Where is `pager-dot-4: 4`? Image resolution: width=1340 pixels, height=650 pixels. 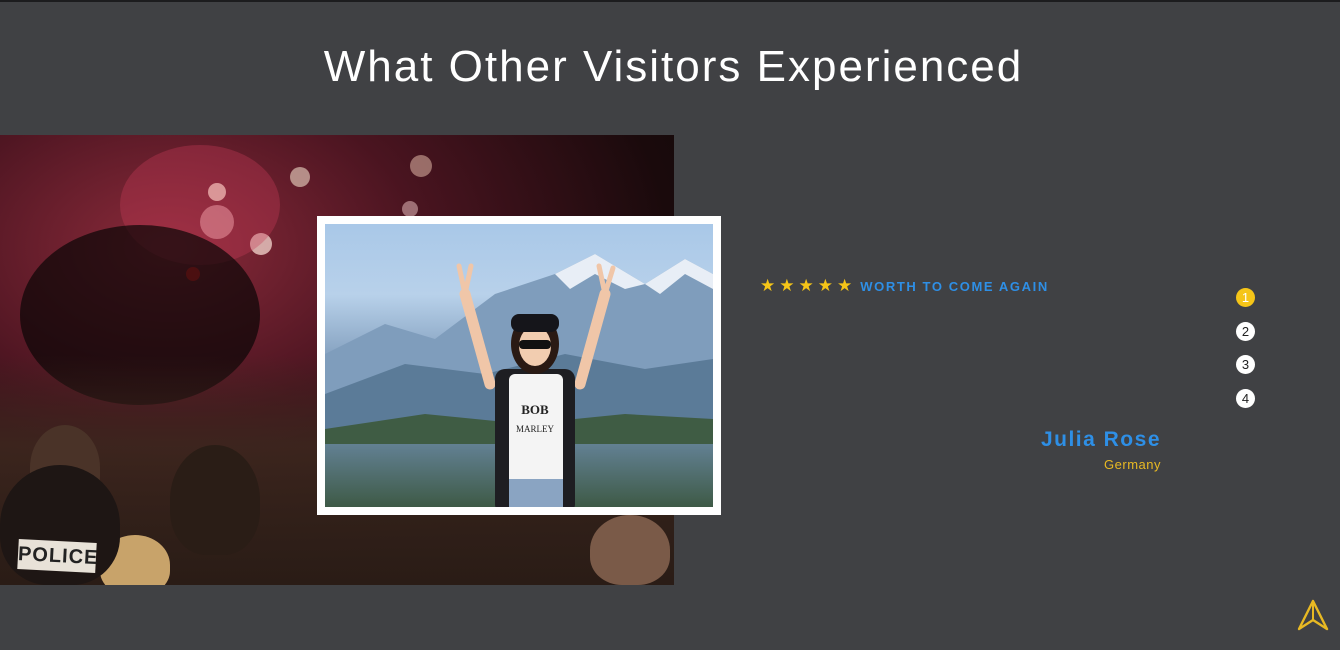
pager-dot-4: 4 is located at coordinates (1245, 398).